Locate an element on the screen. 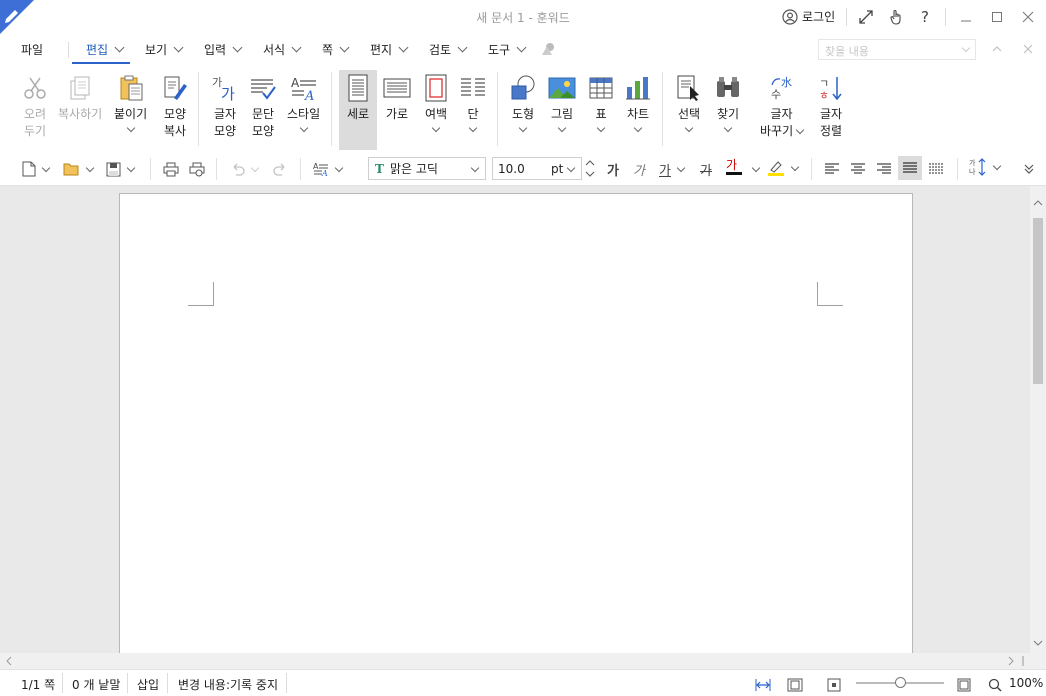 This screenshot has height=696, width=1046. menu-mail-label: 편지 is located at coordinates (381, 50).